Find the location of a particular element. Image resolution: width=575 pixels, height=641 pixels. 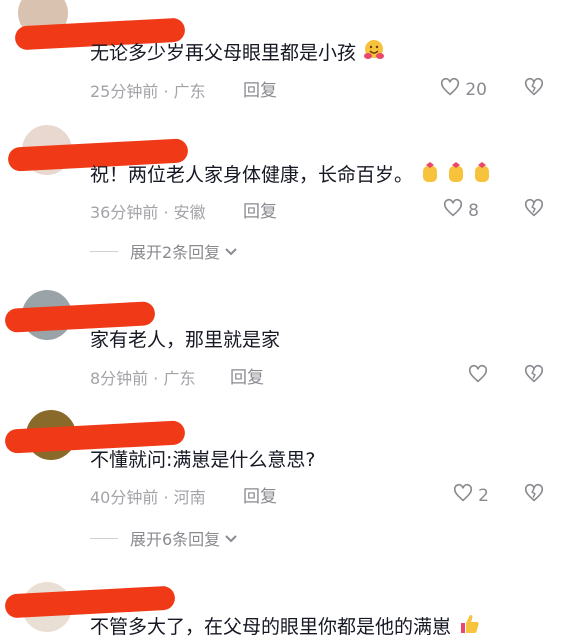

comment-text: 无论多少岁再父母眼里都是小孩 is located at coordinates (238, 52).